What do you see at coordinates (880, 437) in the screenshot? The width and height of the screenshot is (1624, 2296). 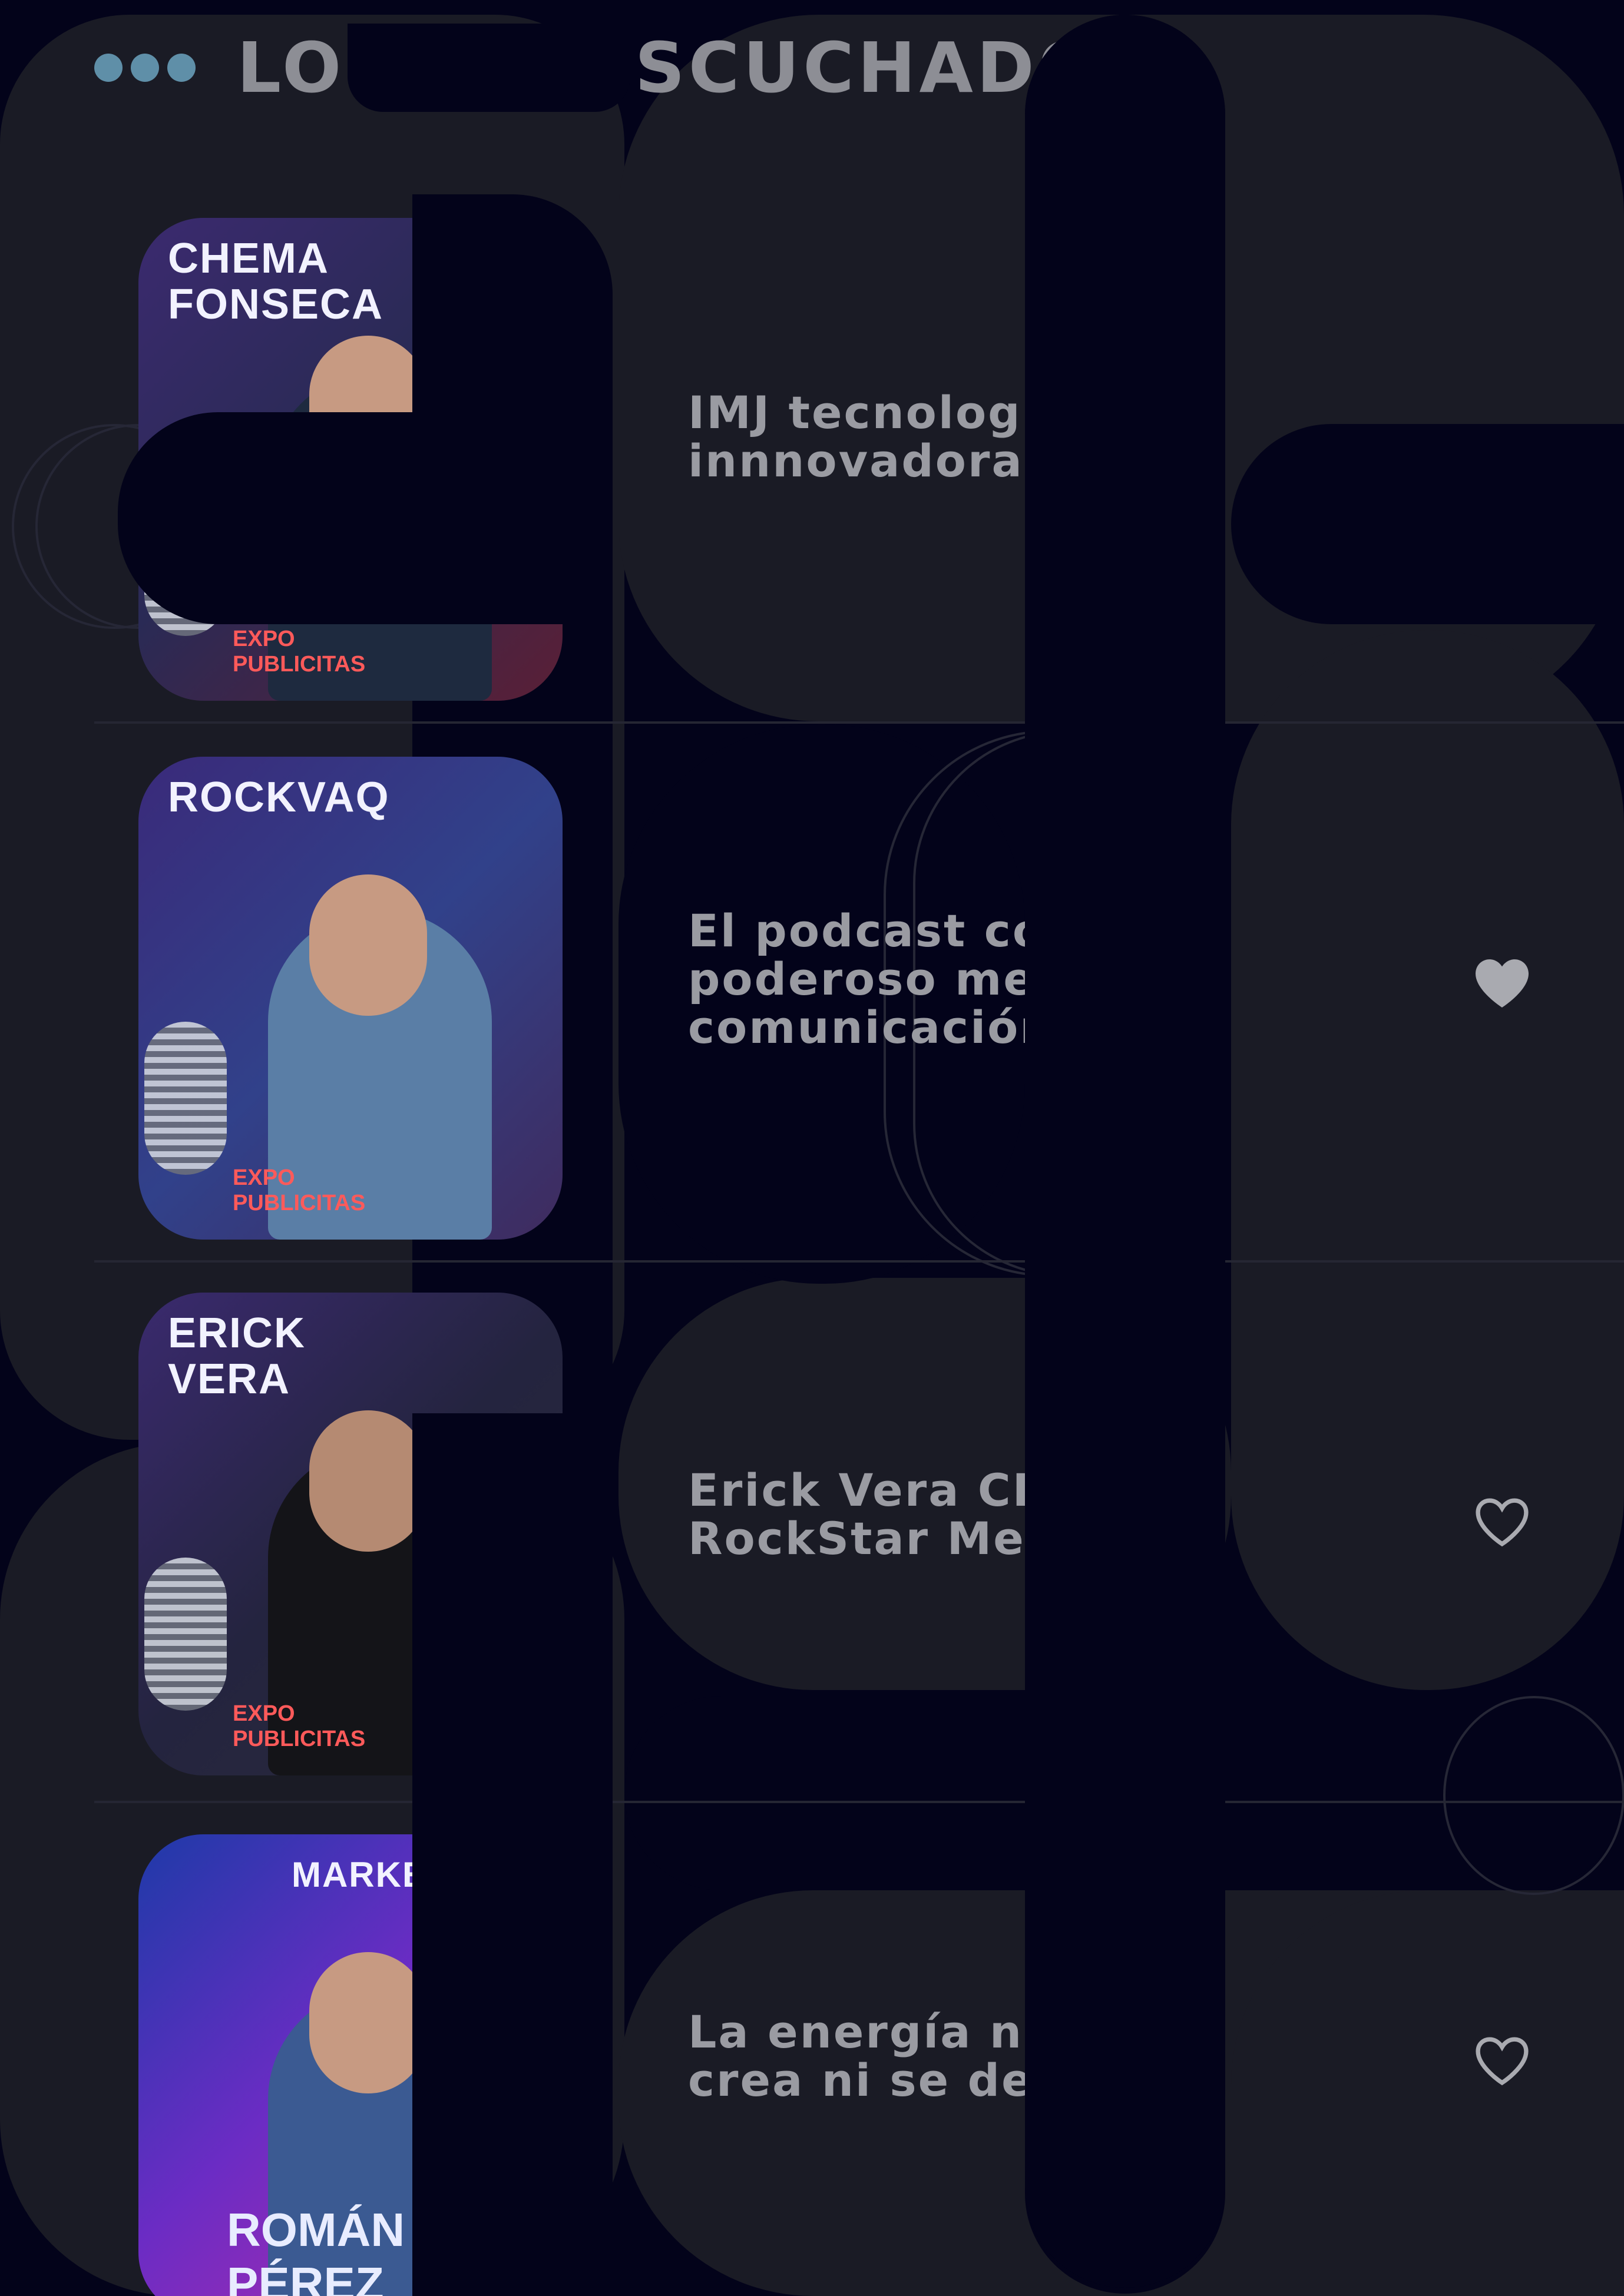 I see `episode-title: IMJ tecnología innnovadora` at bounding box center [880, 437].